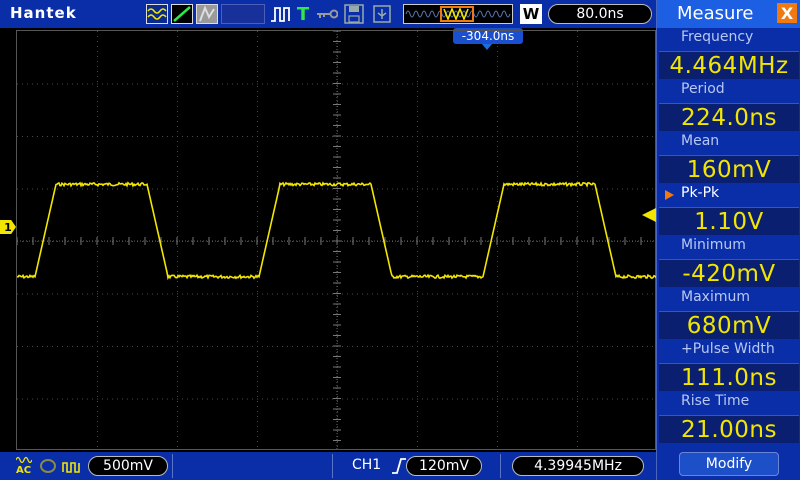 The width and height of the screenshot is (800, 480). Describe the element at coordinates (715, 13) in the screenshot. I see `measure-panel-title: Measure` at that location.